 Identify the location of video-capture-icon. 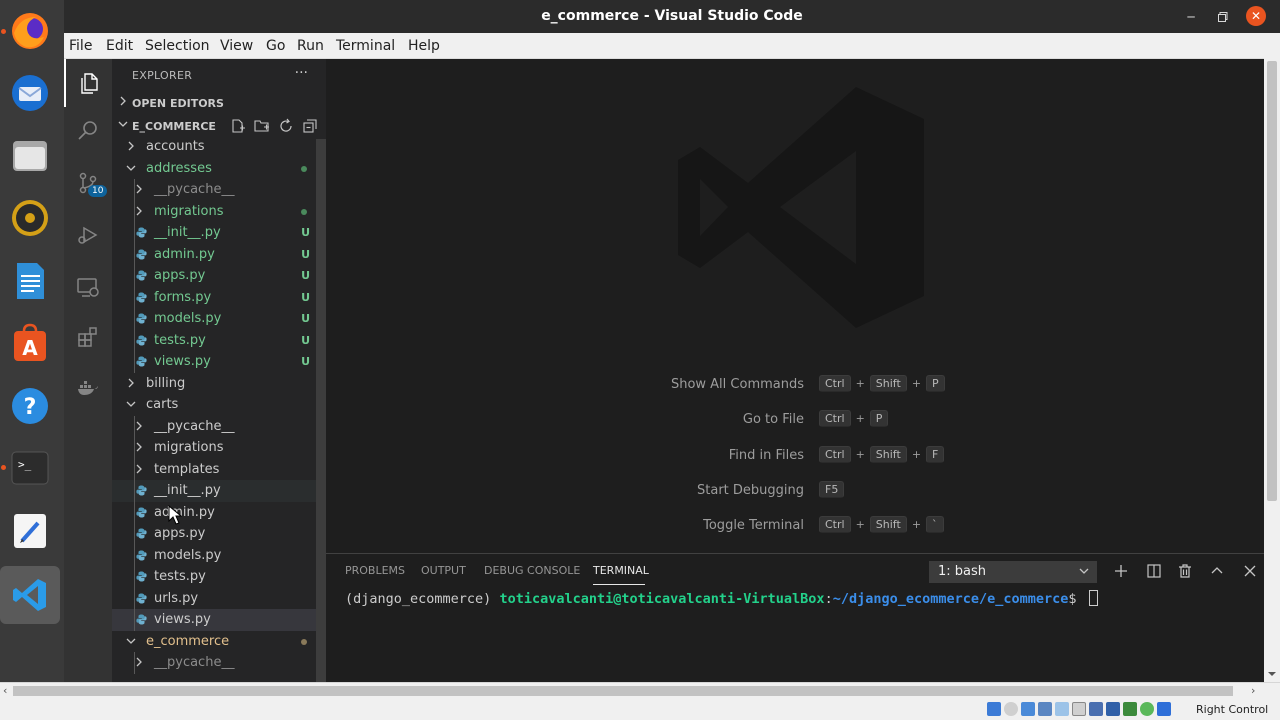
(1113, 709).